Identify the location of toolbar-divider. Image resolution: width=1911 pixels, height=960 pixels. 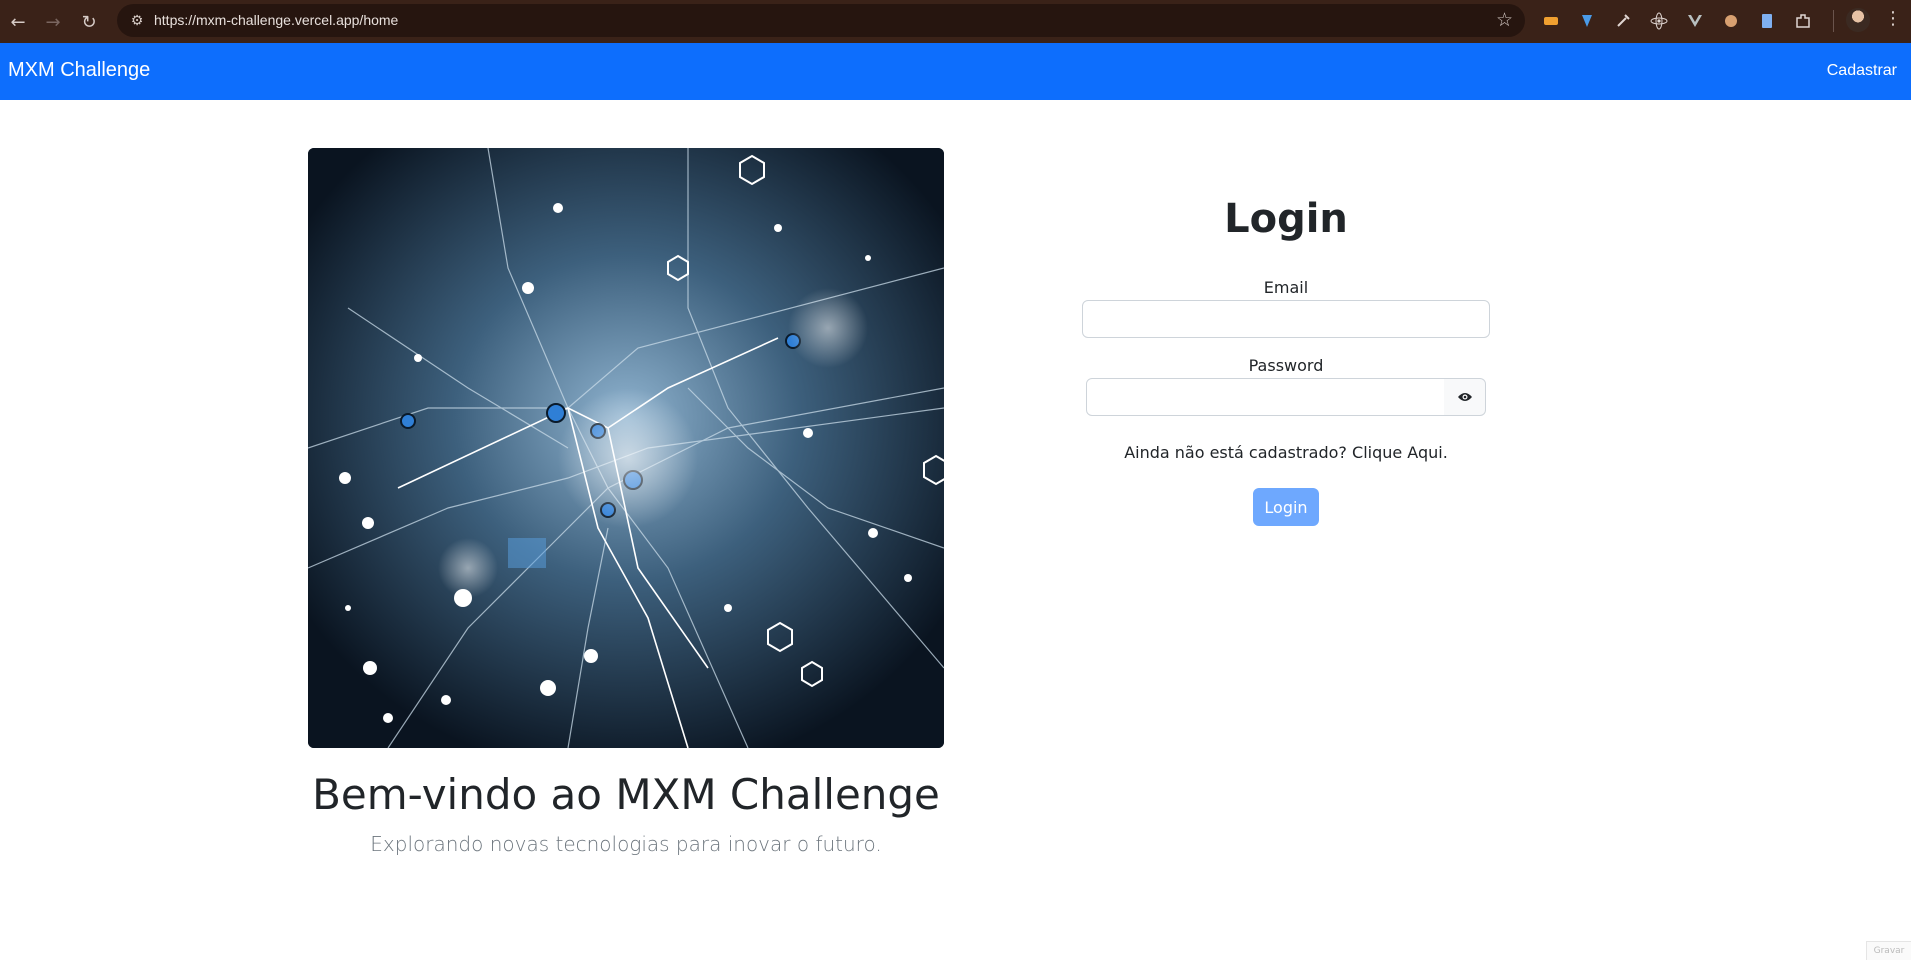
(1833, 21).